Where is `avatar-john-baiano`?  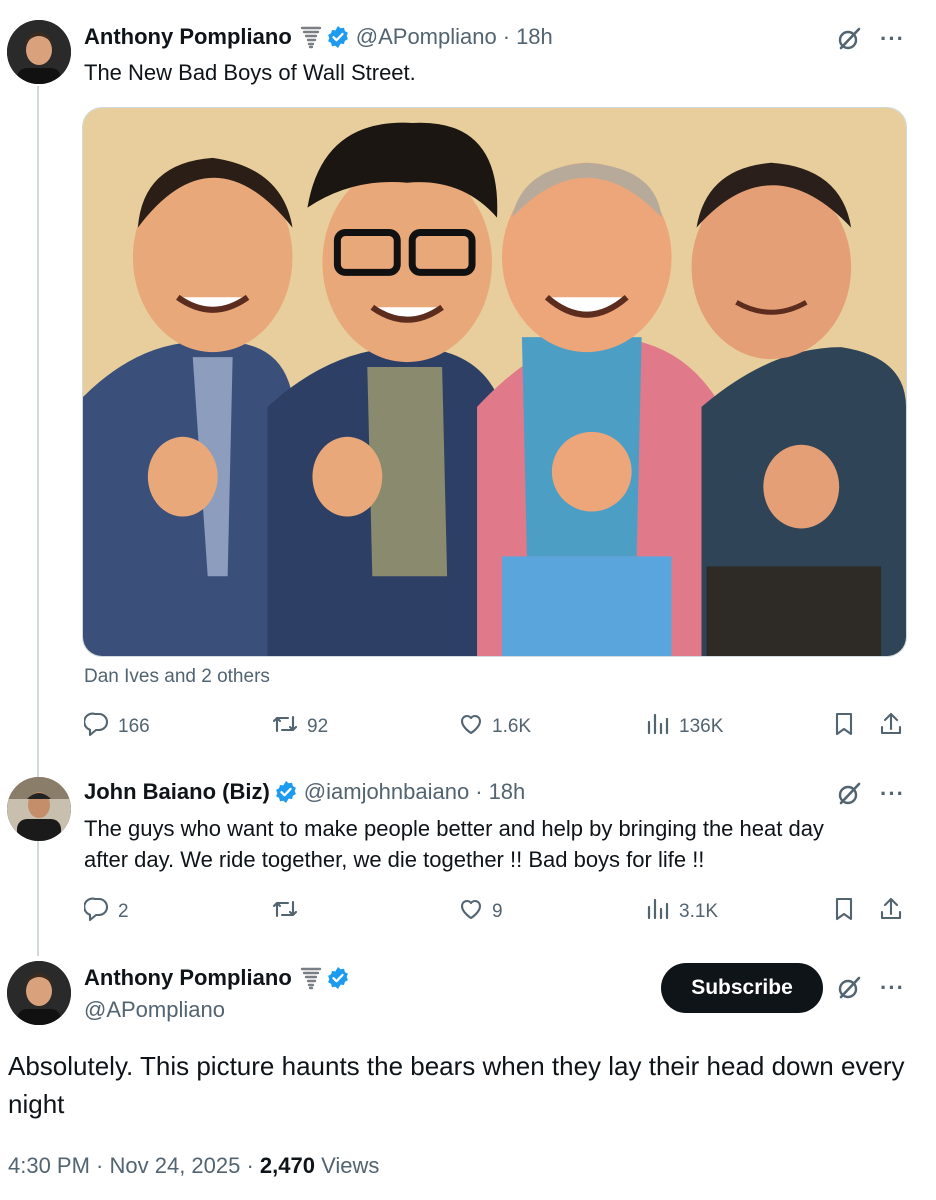
avatar-john-baiano is located at coordinates (39, 809).